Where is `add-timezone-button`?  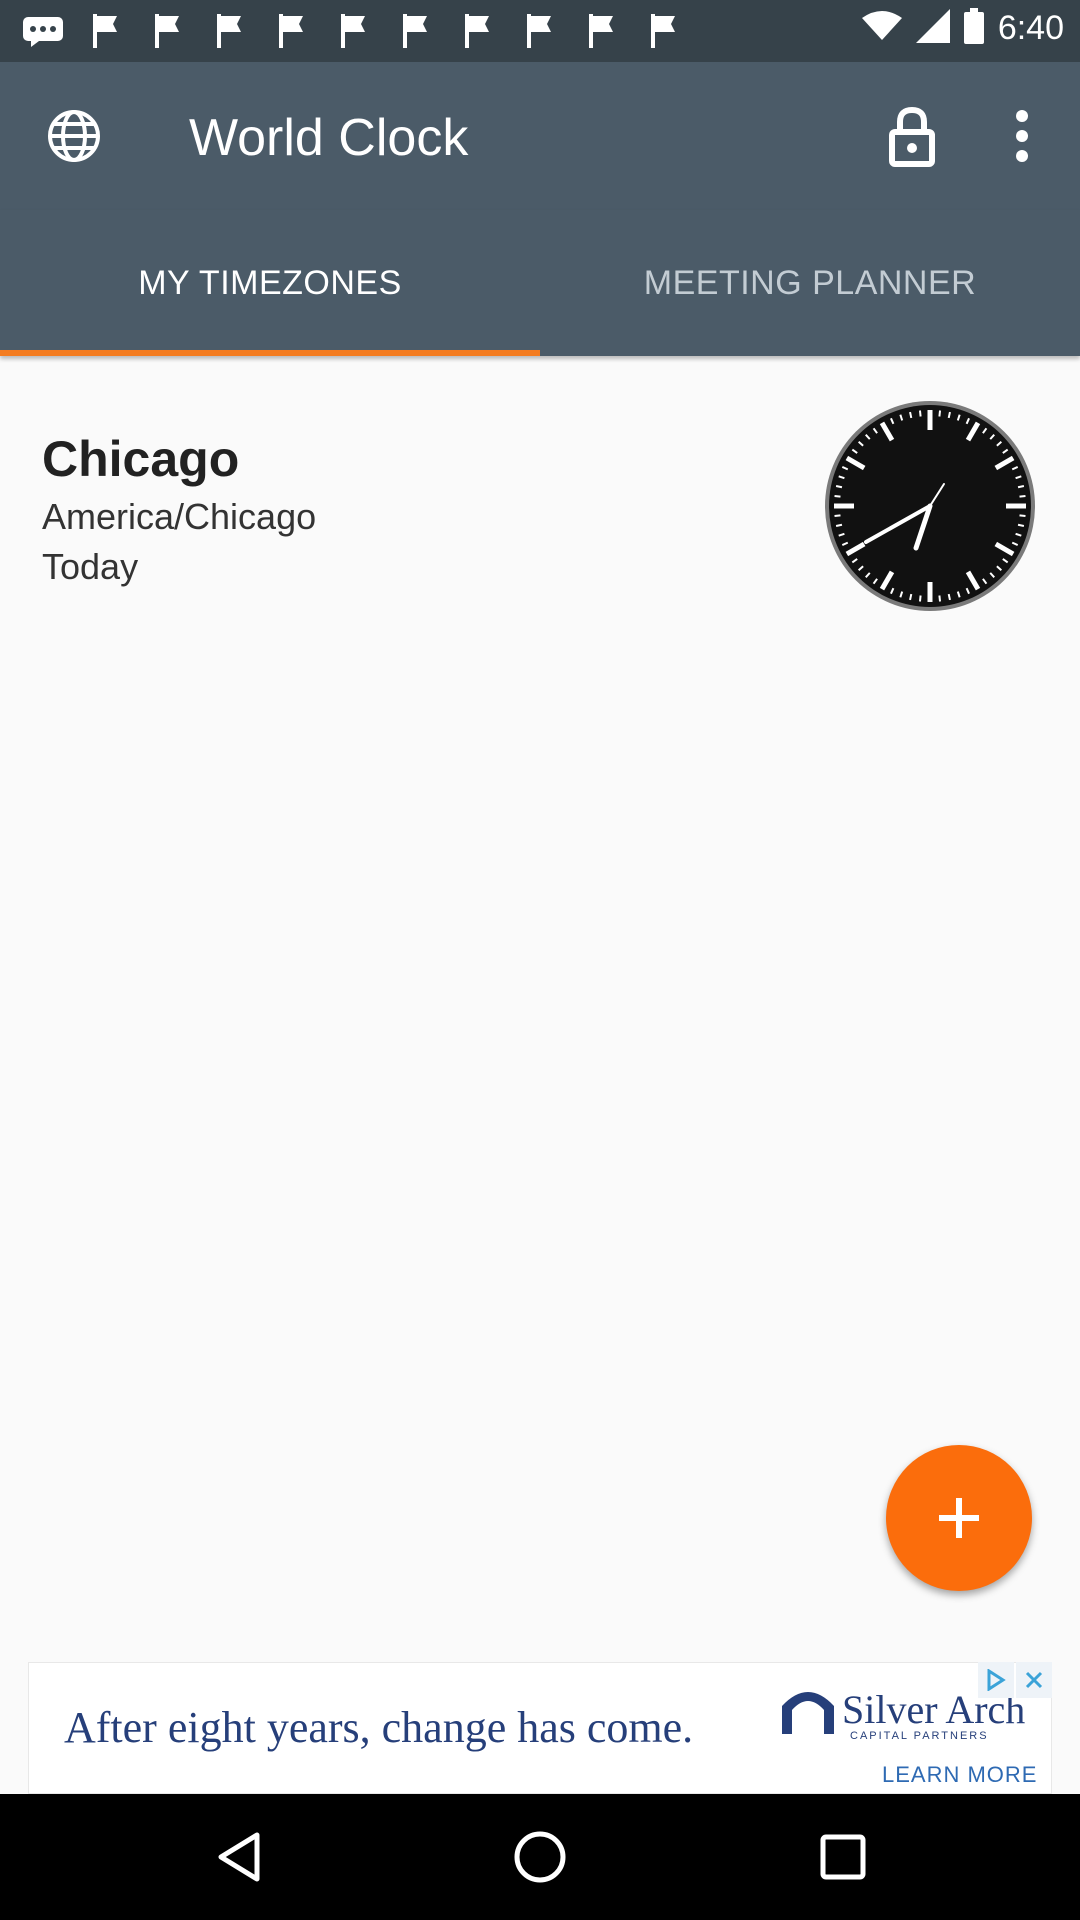 add-timezone-button is located at coordinates (959, 1518).